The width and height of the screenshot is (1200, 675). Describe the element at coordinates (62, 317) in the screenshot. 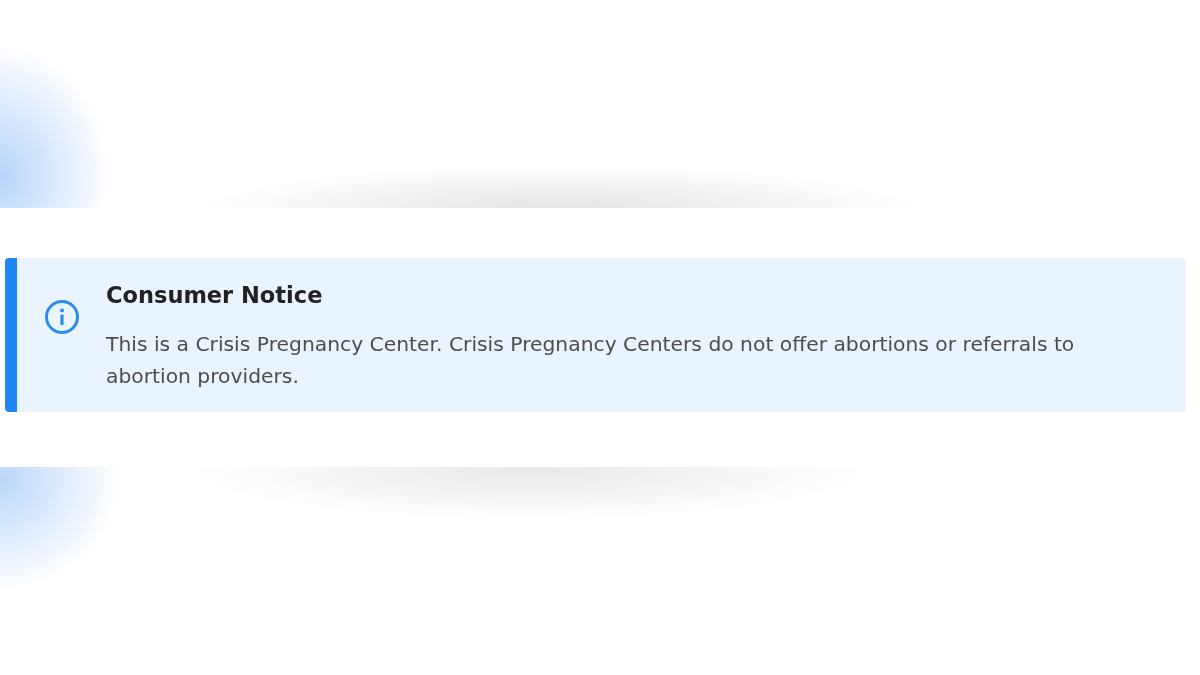

I see `info-icon` at that location.